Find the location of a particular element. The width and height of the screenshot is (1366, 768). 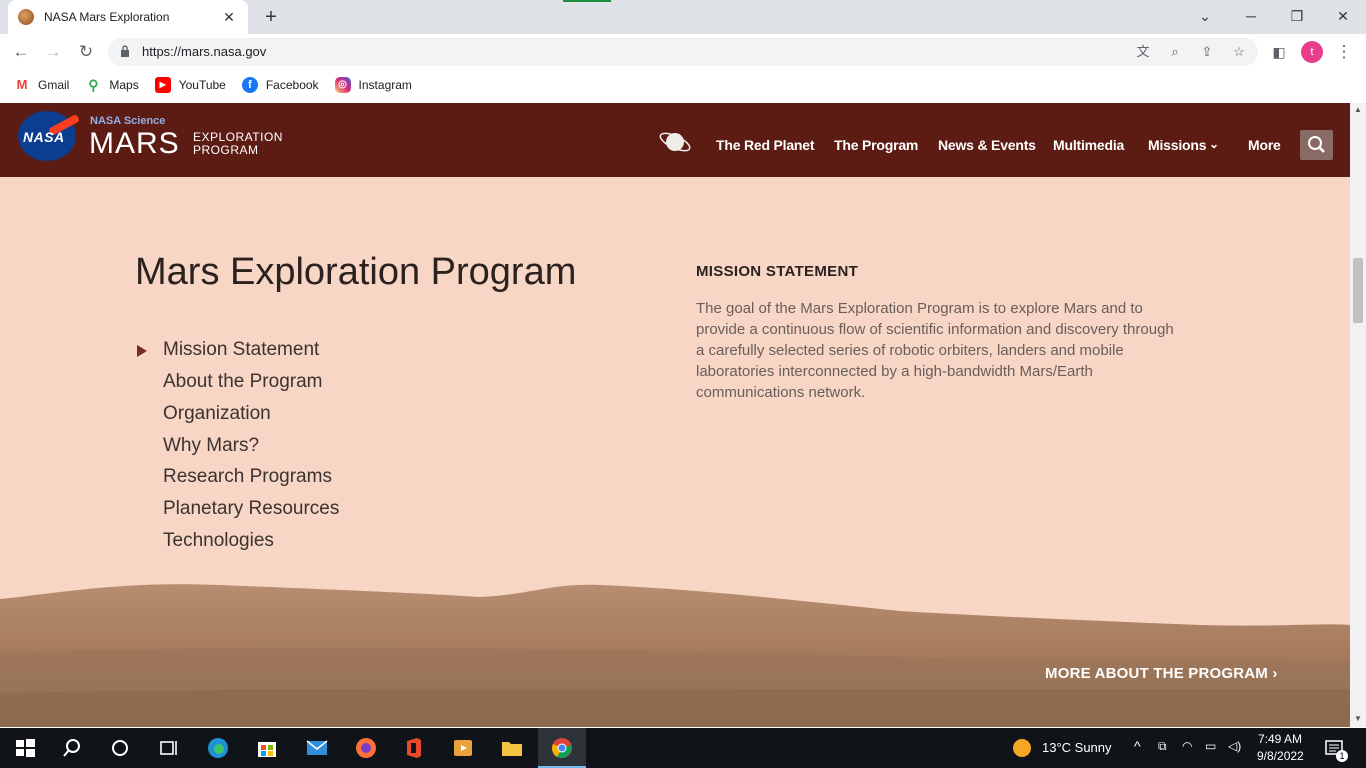

scroll-down-icon: ▼ is located at coordinates (1358, 718).